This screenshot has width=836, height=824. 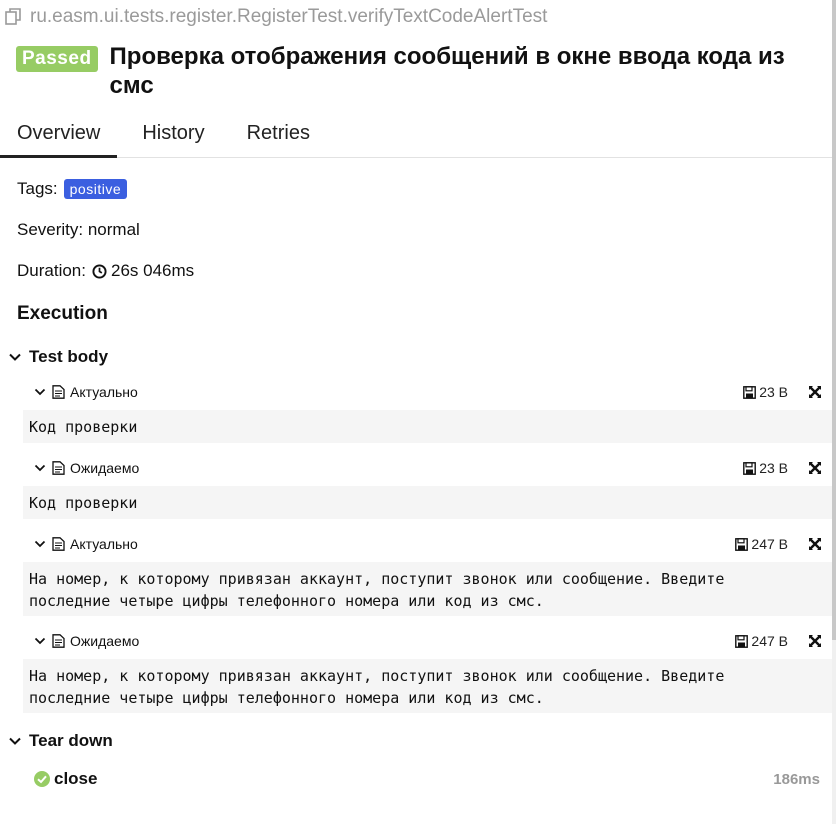 I want to click on severity-line: Severity: normal, so click(x=78, y=230).